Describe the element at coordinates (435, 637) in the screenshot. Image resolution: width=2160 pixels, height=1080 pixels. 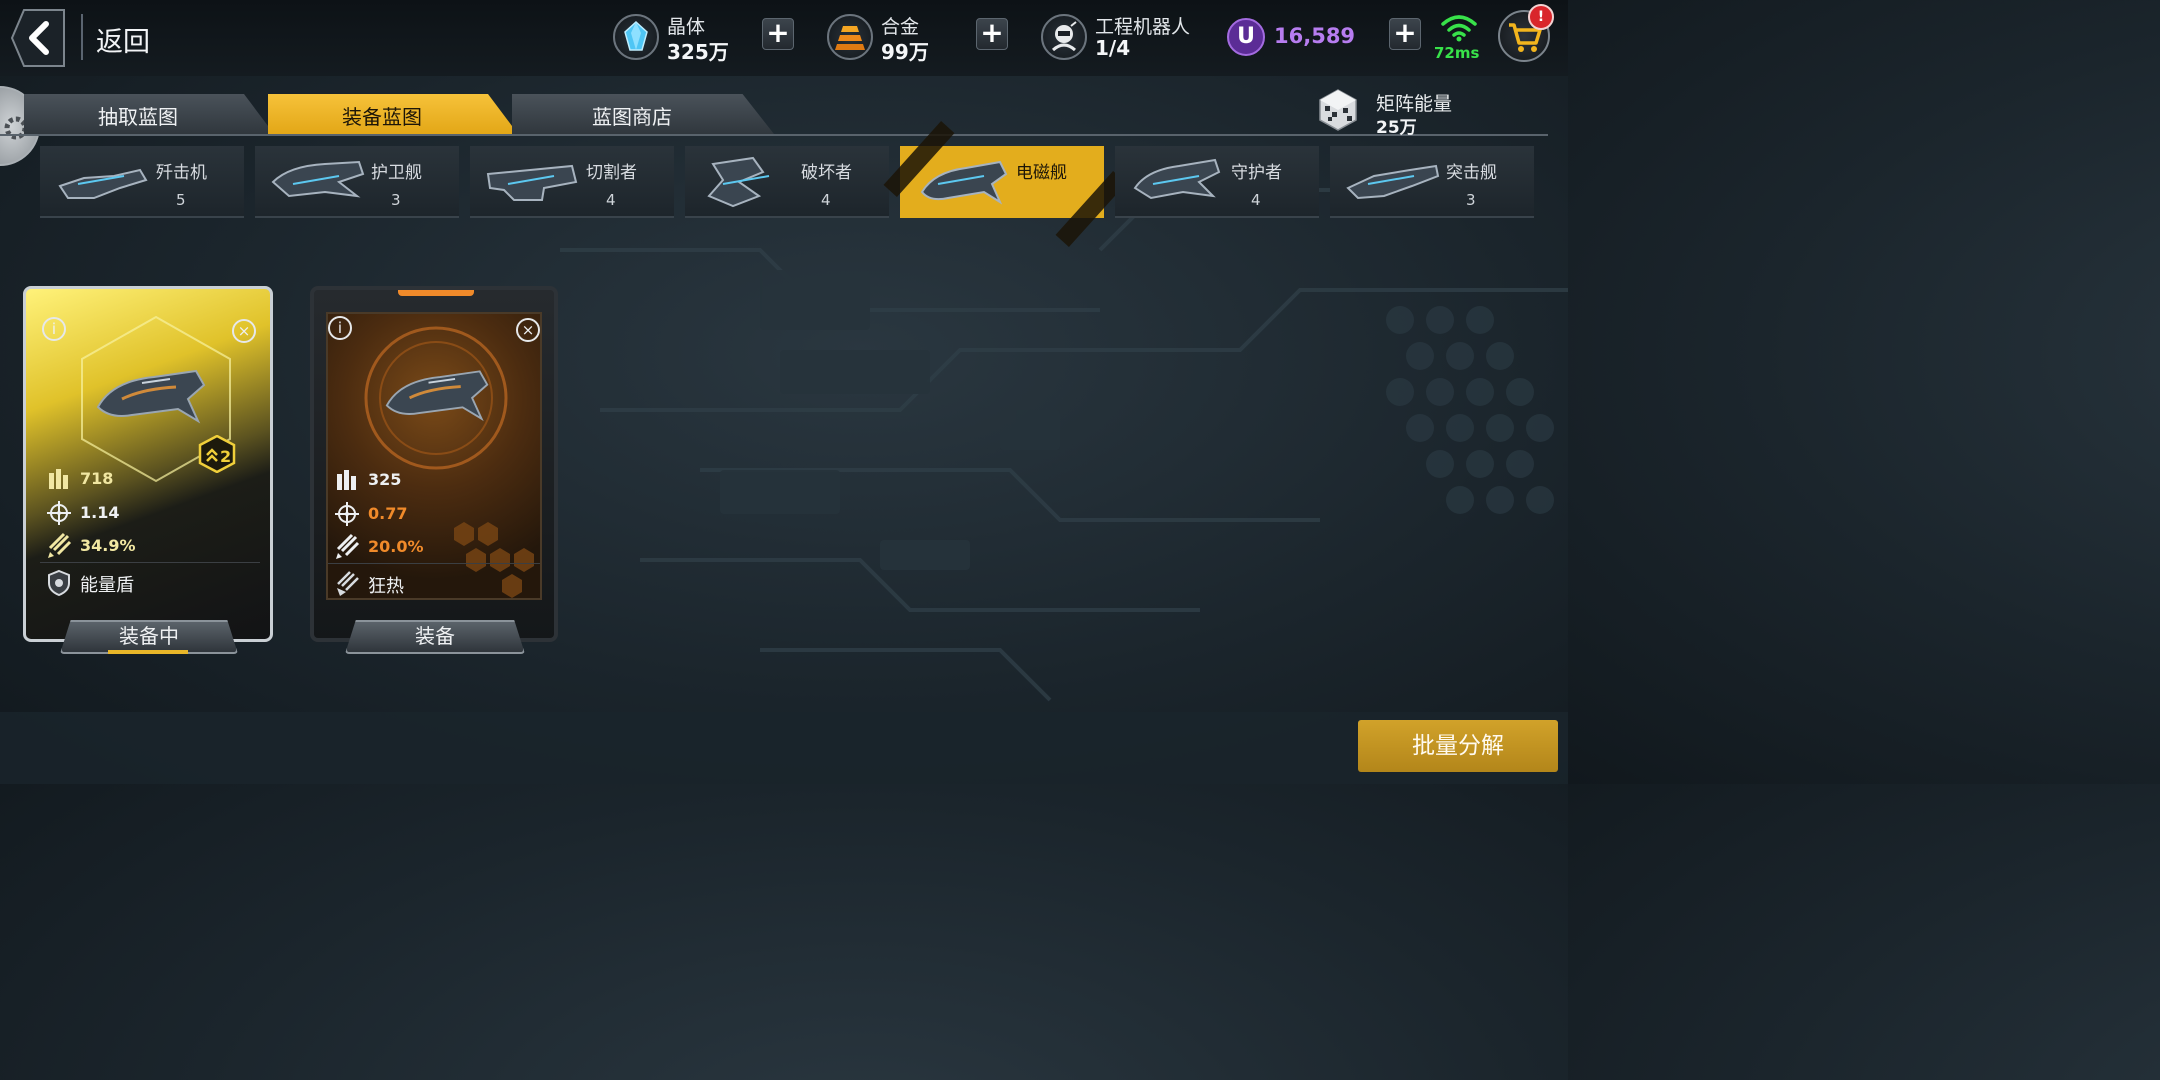
I see `equip-button: 装备` at that location.